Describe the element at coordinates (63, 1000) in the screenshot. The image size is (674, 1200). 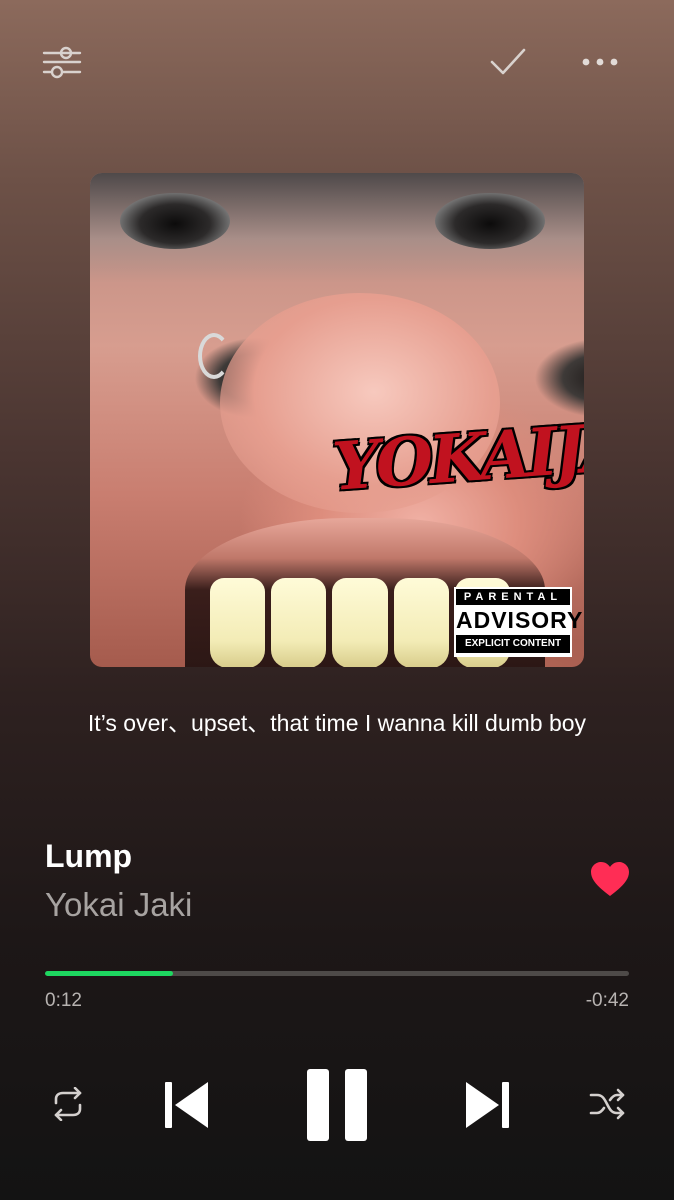
I see `time-elapsed: 0:12` at that location.